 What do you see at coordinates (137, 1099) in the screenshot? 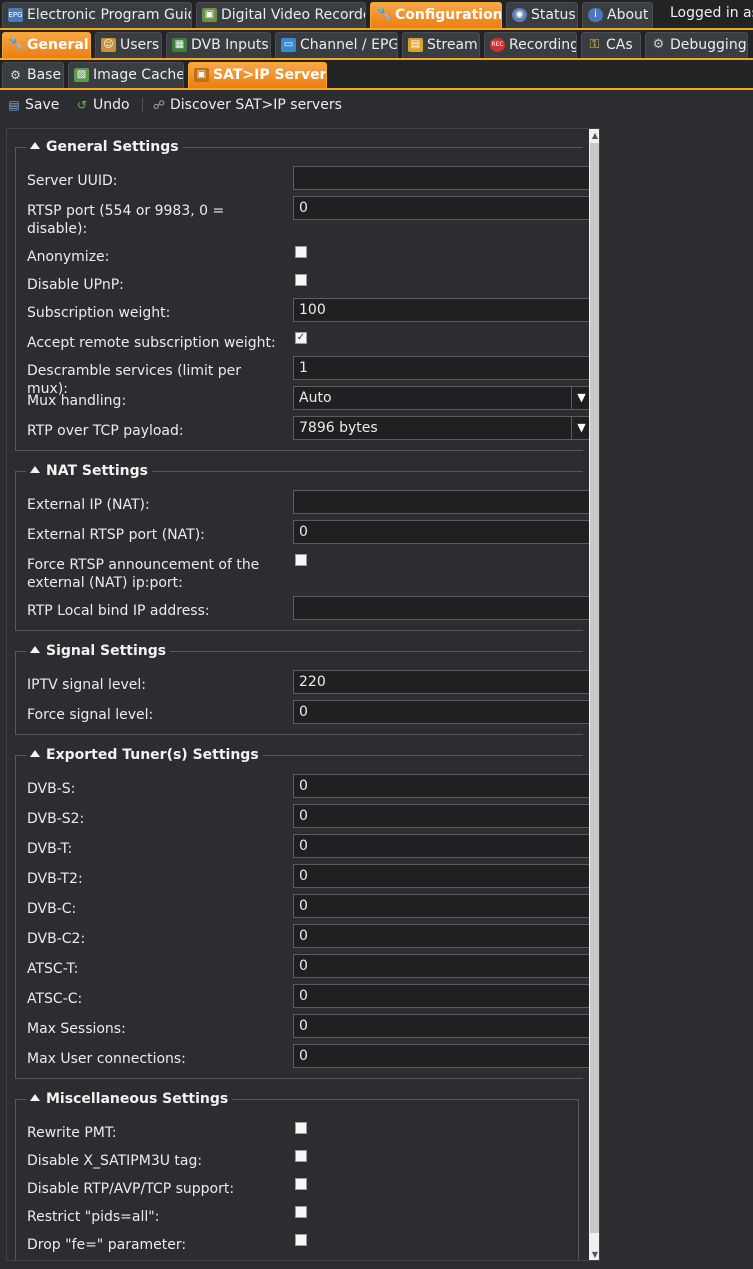
I see `misc-settings-title: Miscellaneous Settings` at bounding box center [137, 1099].